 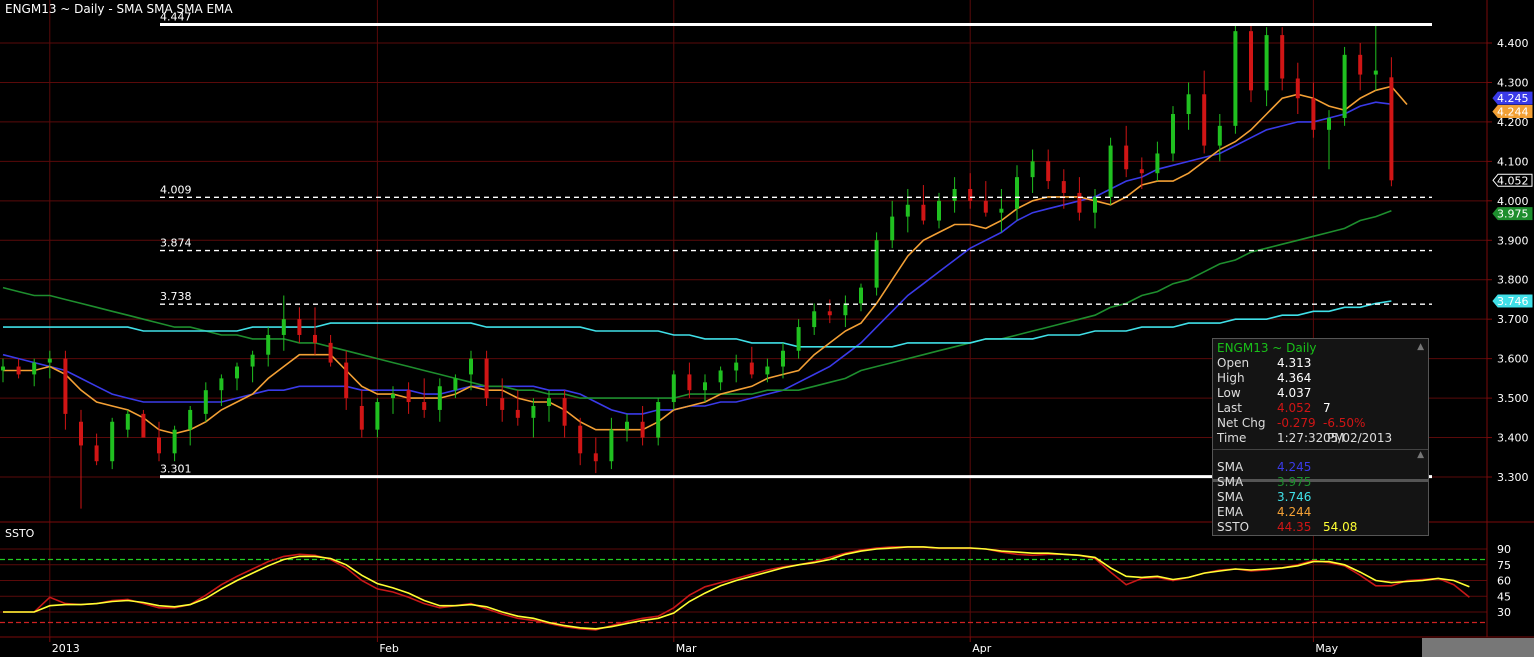 What do you see at coordinates (1317, 408) in the screenshot?
I see `data-window-row: Last4.0527` at bounding box center [1317, 408].